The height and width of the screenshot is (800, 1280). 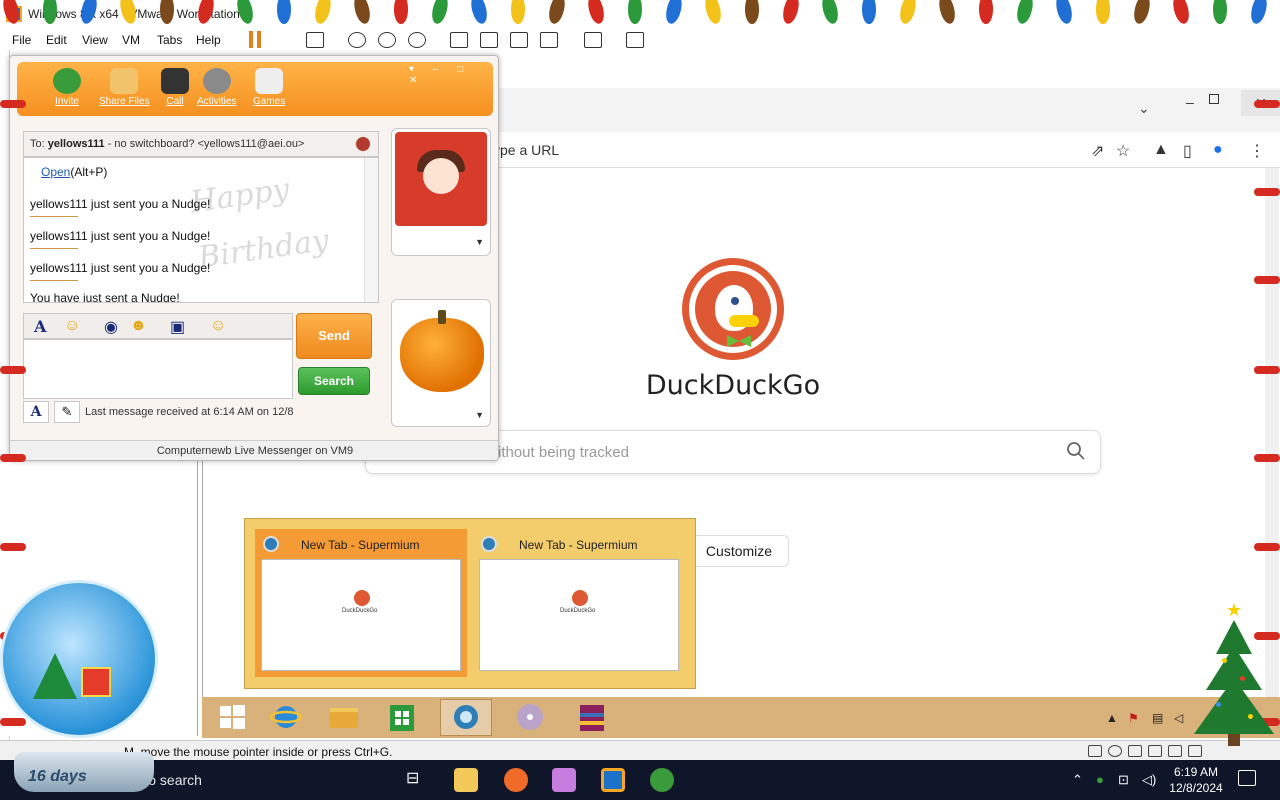 I want to click on network-adapter-icon, so click(x=1155, y=751).